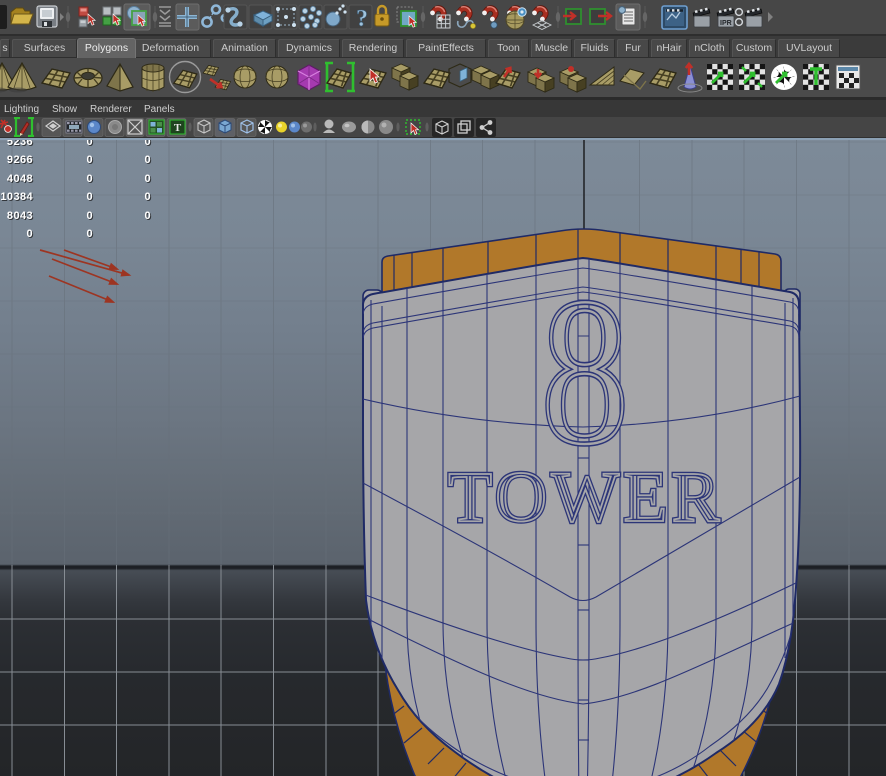 This screenshot has height=776, width=886. What do you see at coordinates (585, 371) in the screenshot?
I see `svg-text: 8` at bounding box center [585, 371].